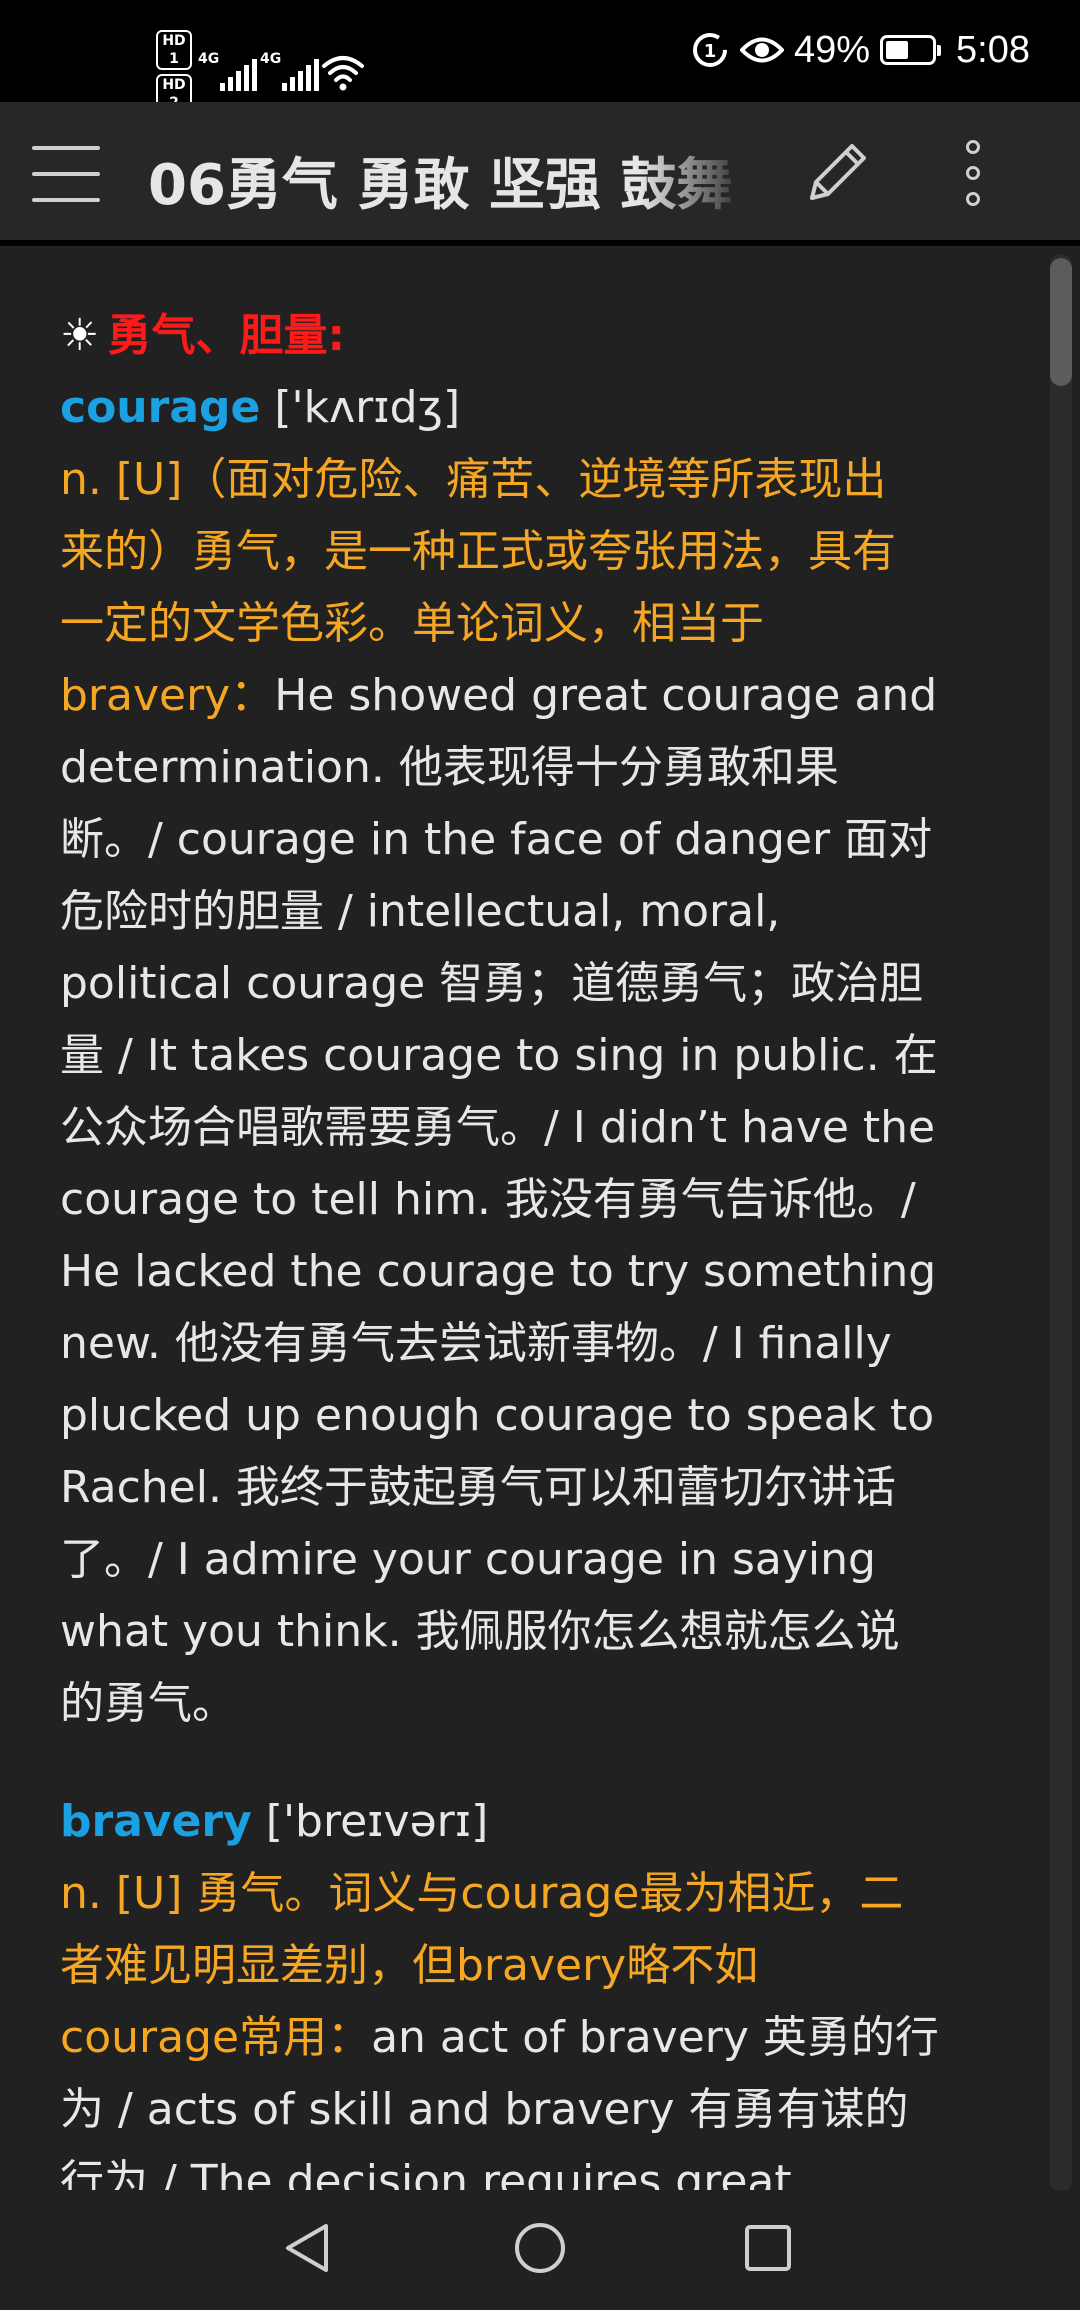 The height and width of the screenshot is (2310, 1080). I want to click on recents-square-icon, so click(768, 2248).